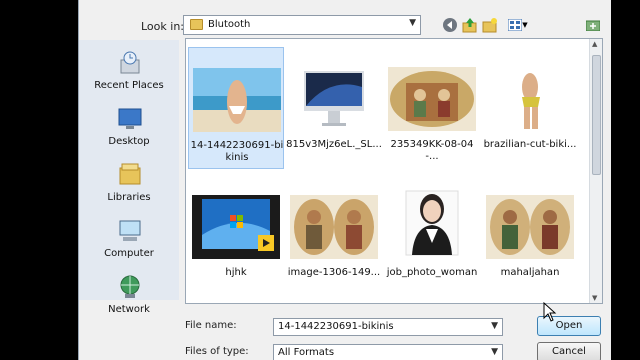  I want to click on place-desktop: Desktop, so click(129, 131).